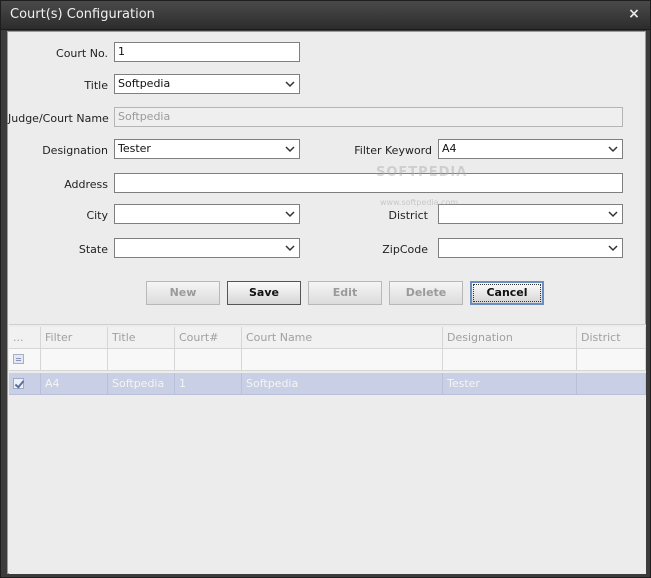  What do you see at coordinates (96, 85) in the screenshot?
I see `title-label: Title` at bounding box center [96, 85].